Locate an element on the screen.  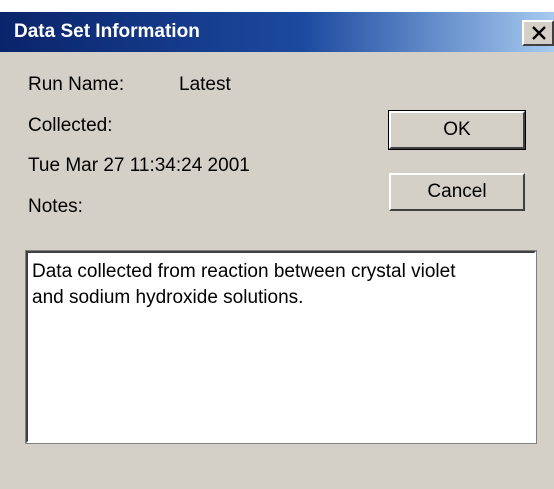
close-button is located at coordinates (538, 33).